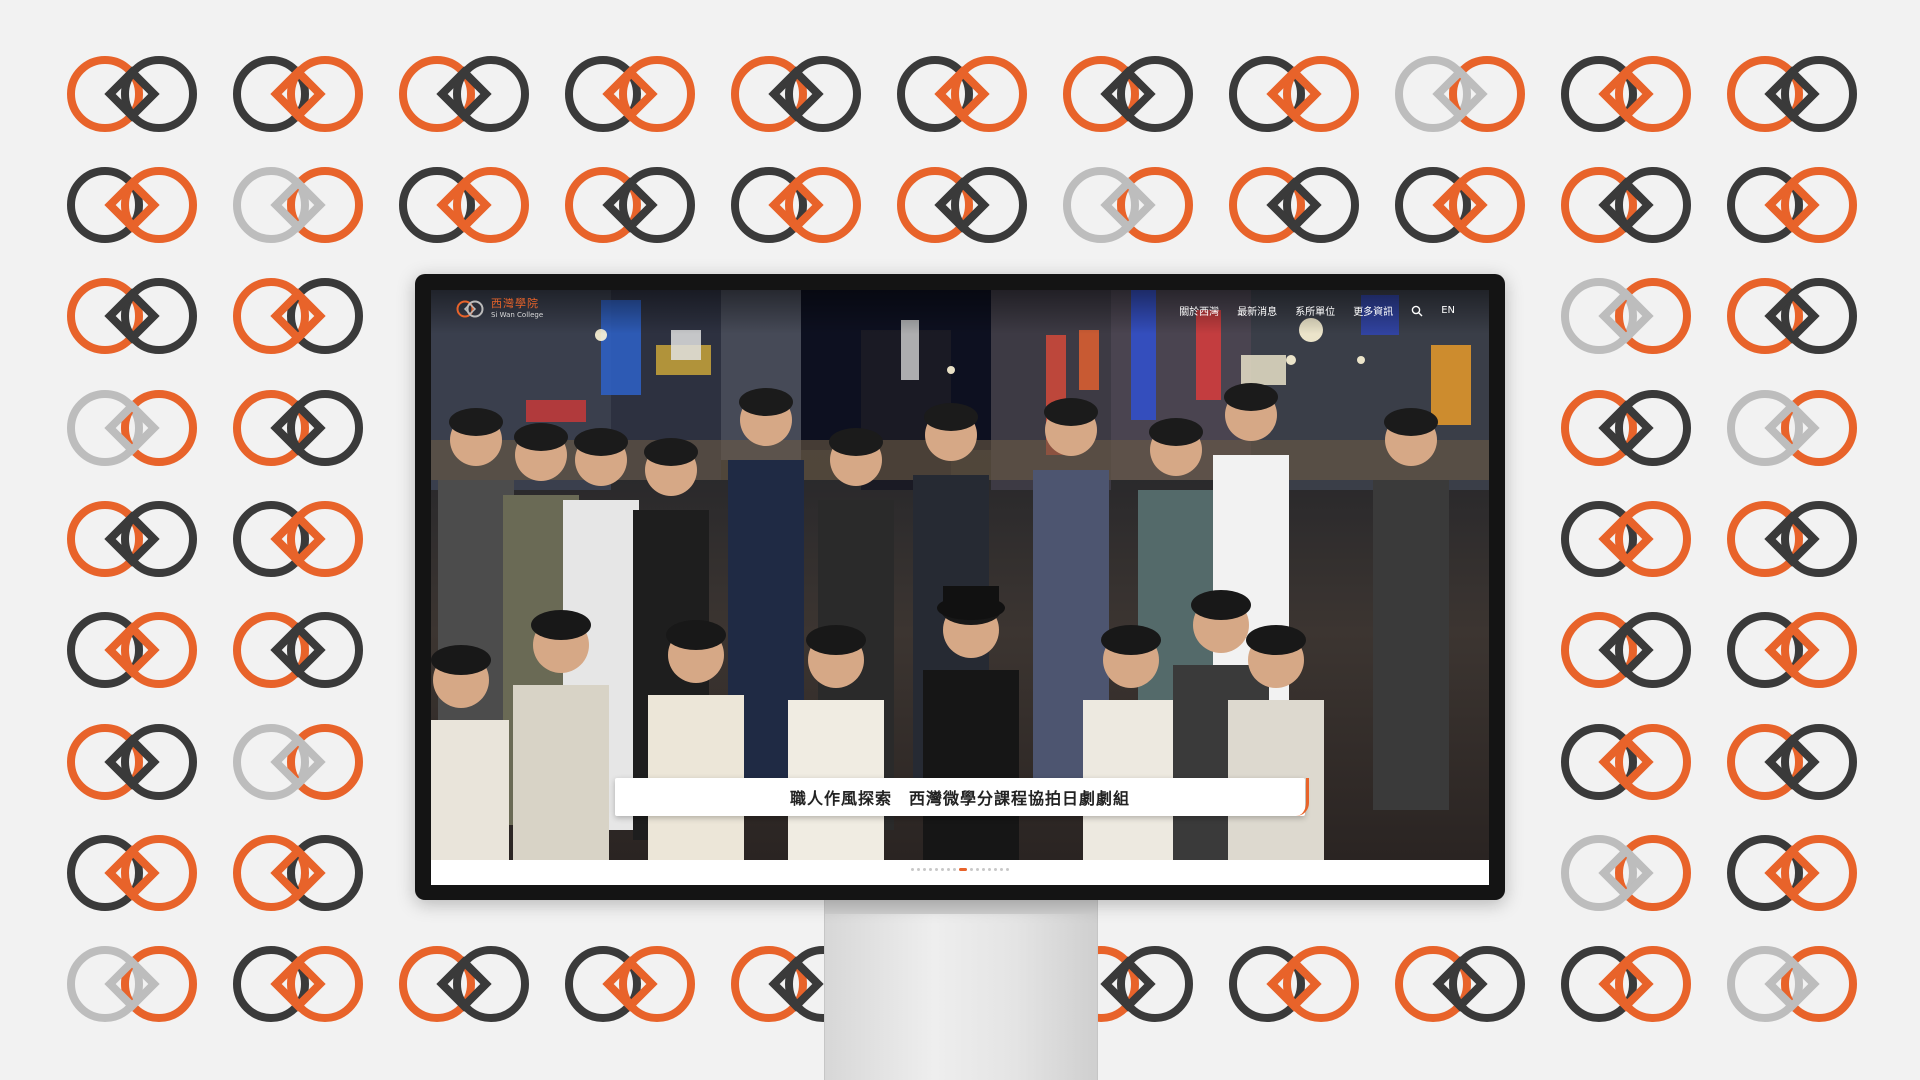 This screenshot has width=1920, height=1080. I want to click on hero-caption-text: 職人作風探索 西灣微學分課程協拍日劇劇組, so click(959, 798).